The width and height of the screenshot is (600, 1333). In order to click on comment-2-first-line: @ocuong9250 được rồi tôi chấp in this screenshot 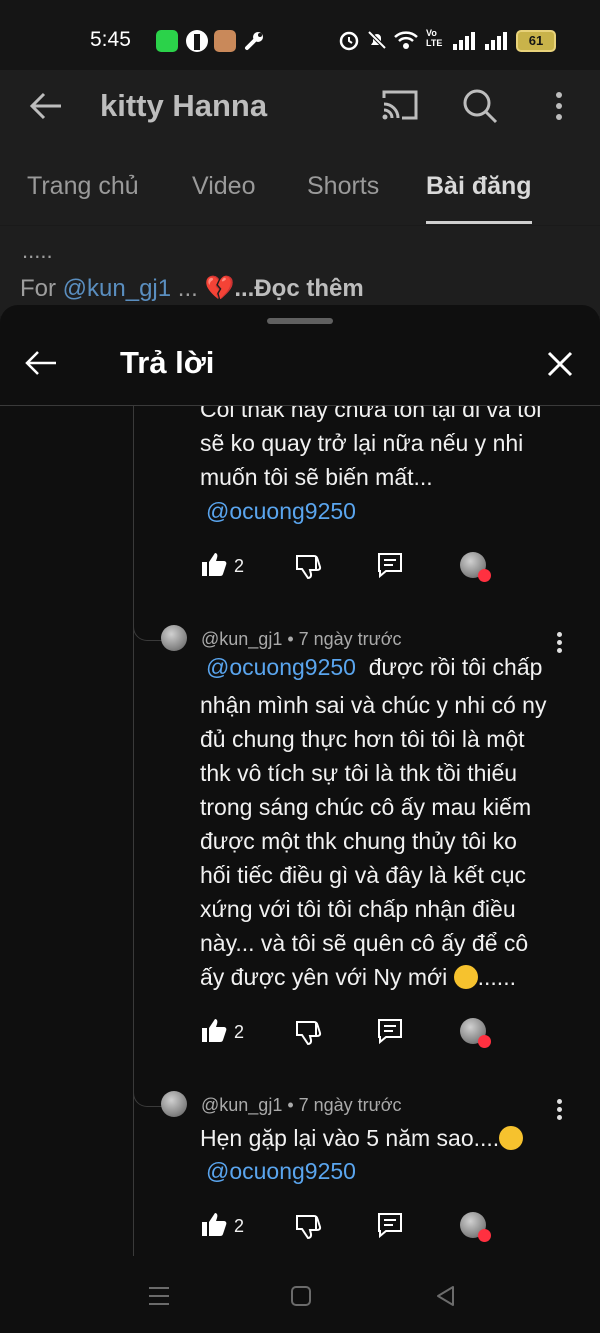, I will do `click(371, 667)`.